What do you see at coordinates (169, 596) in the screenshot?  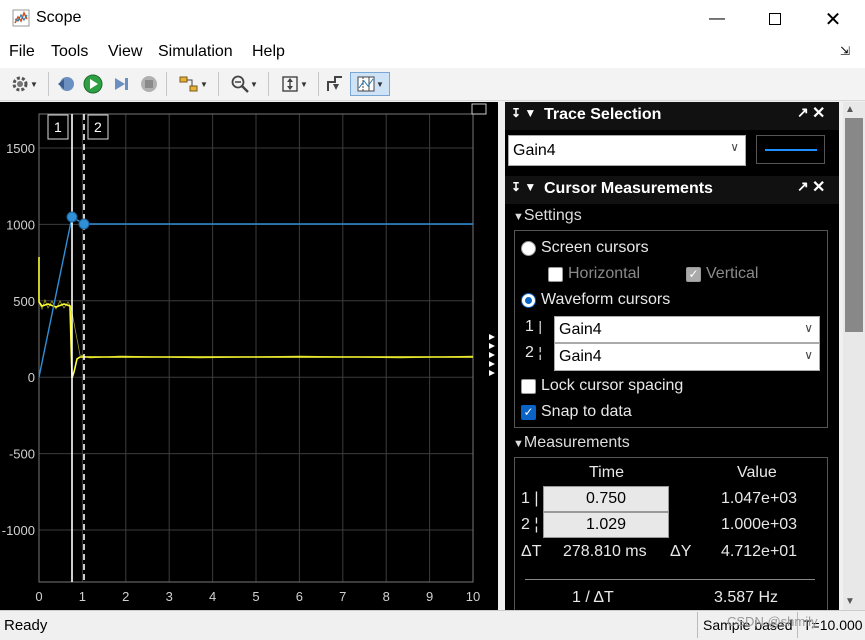 I see `x-tick-label: 3` at bounding box center [169, 596].